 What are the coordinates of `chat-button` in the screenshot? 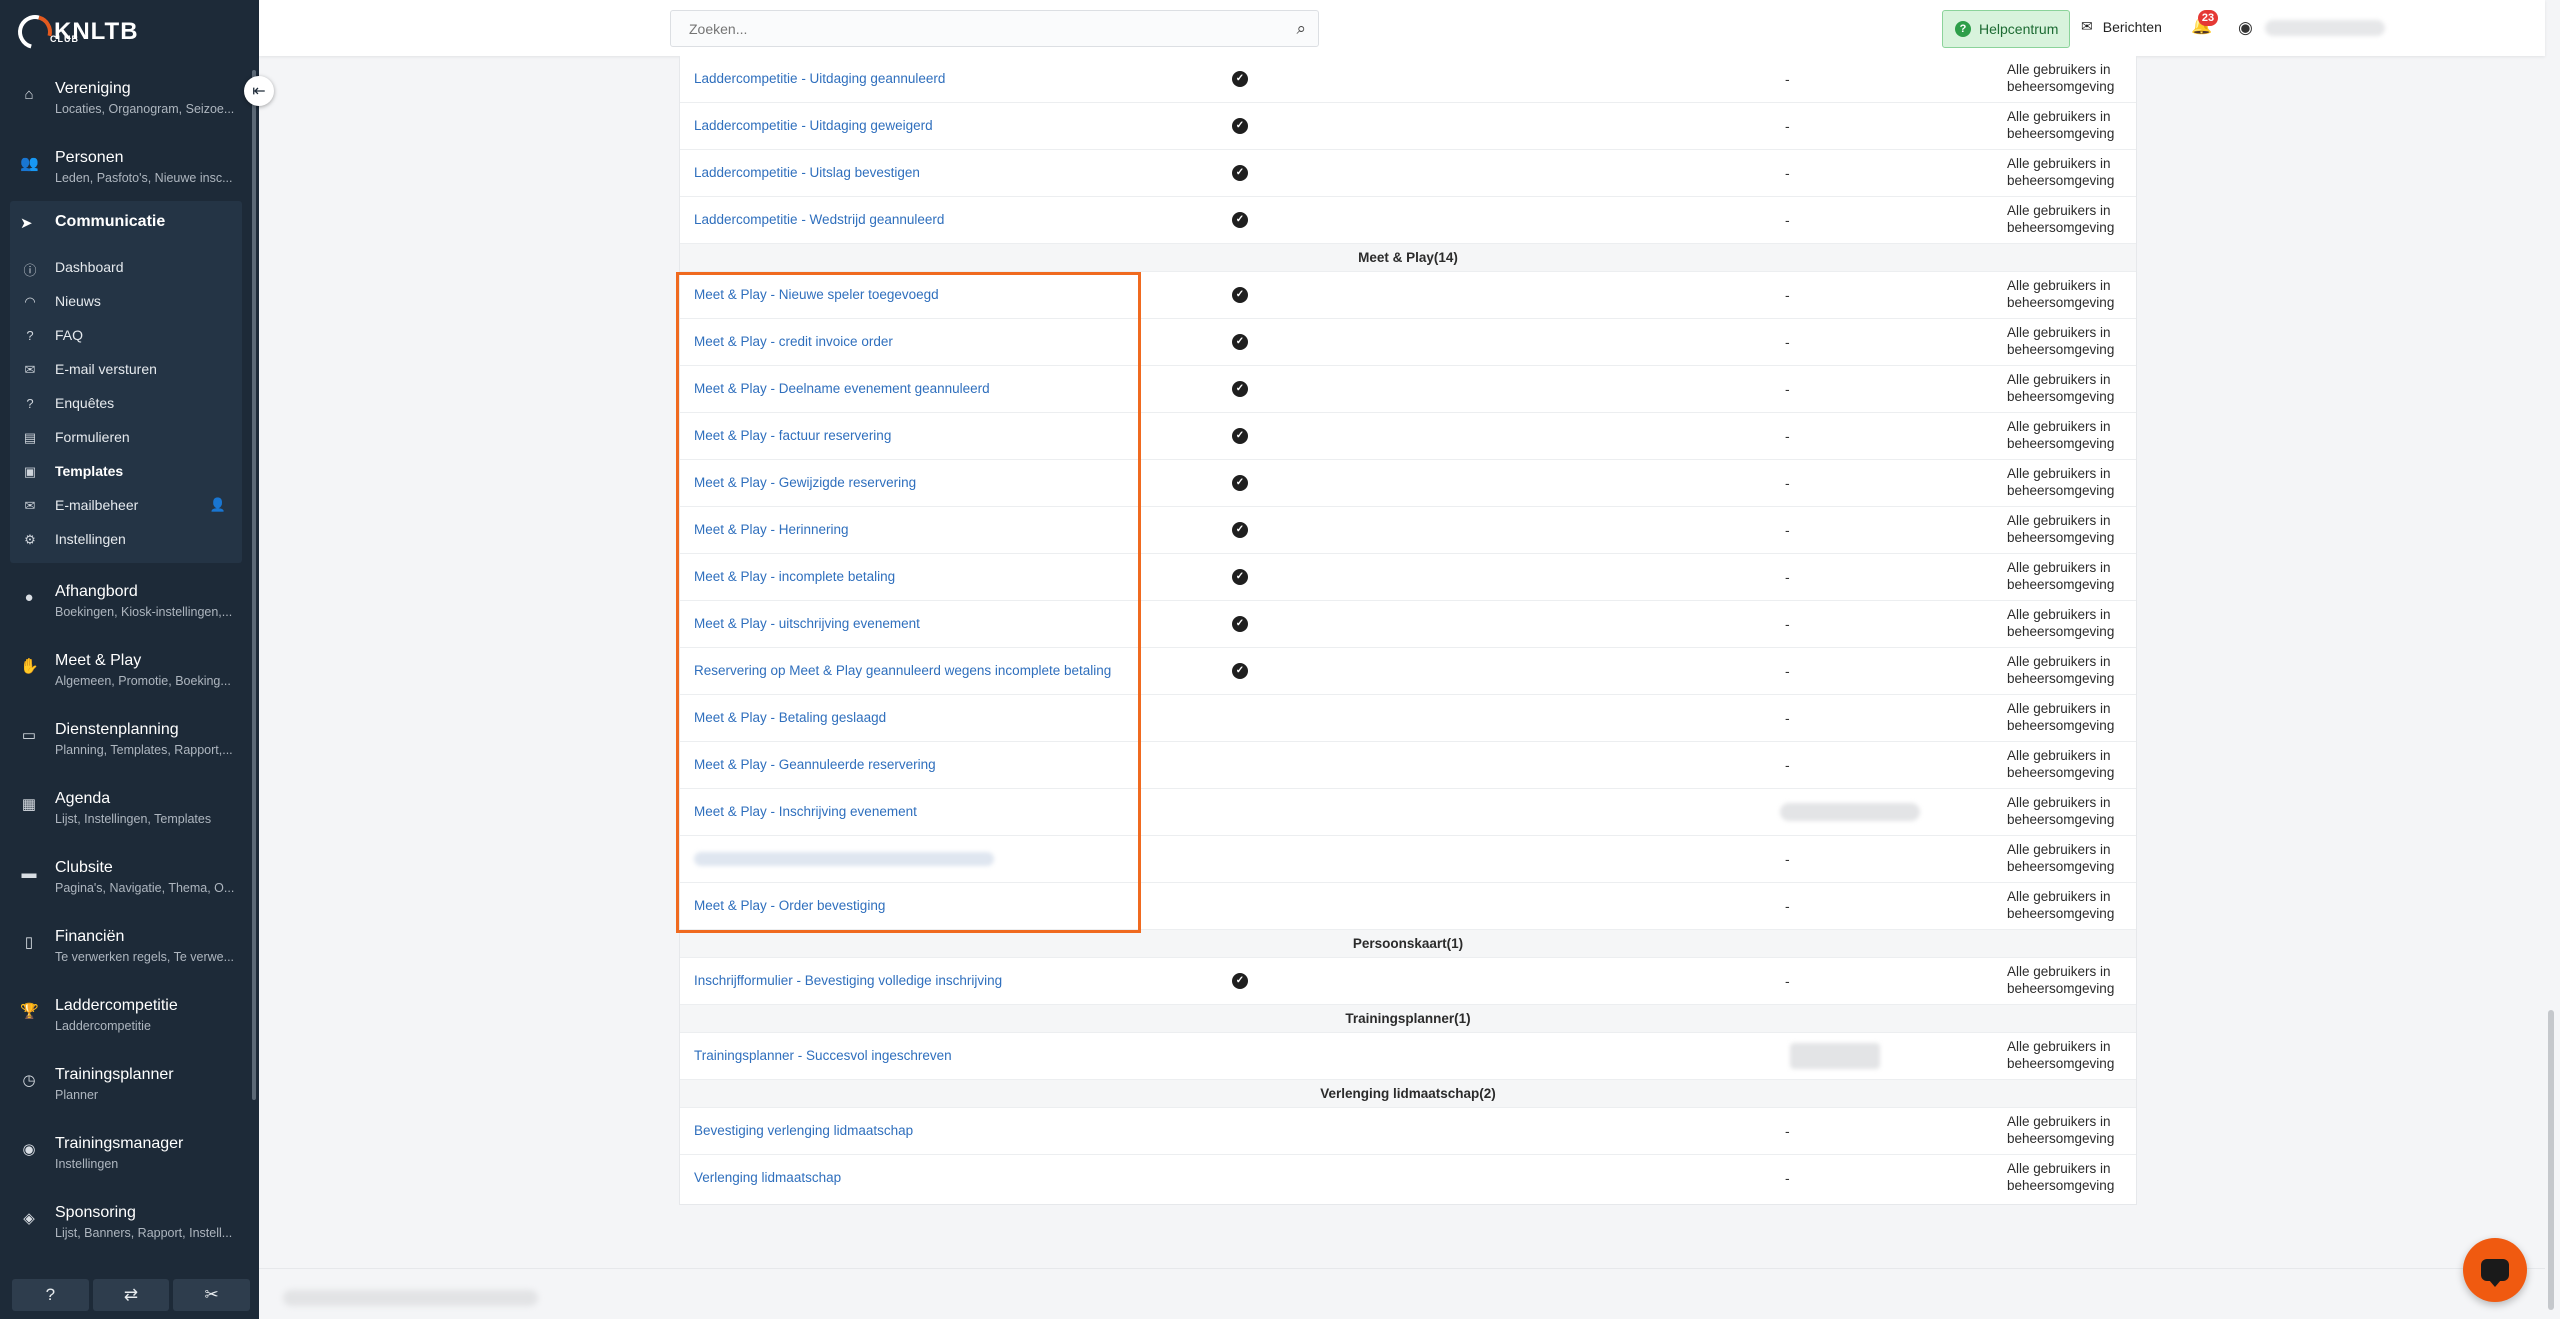 It's located at (2495, 1270).